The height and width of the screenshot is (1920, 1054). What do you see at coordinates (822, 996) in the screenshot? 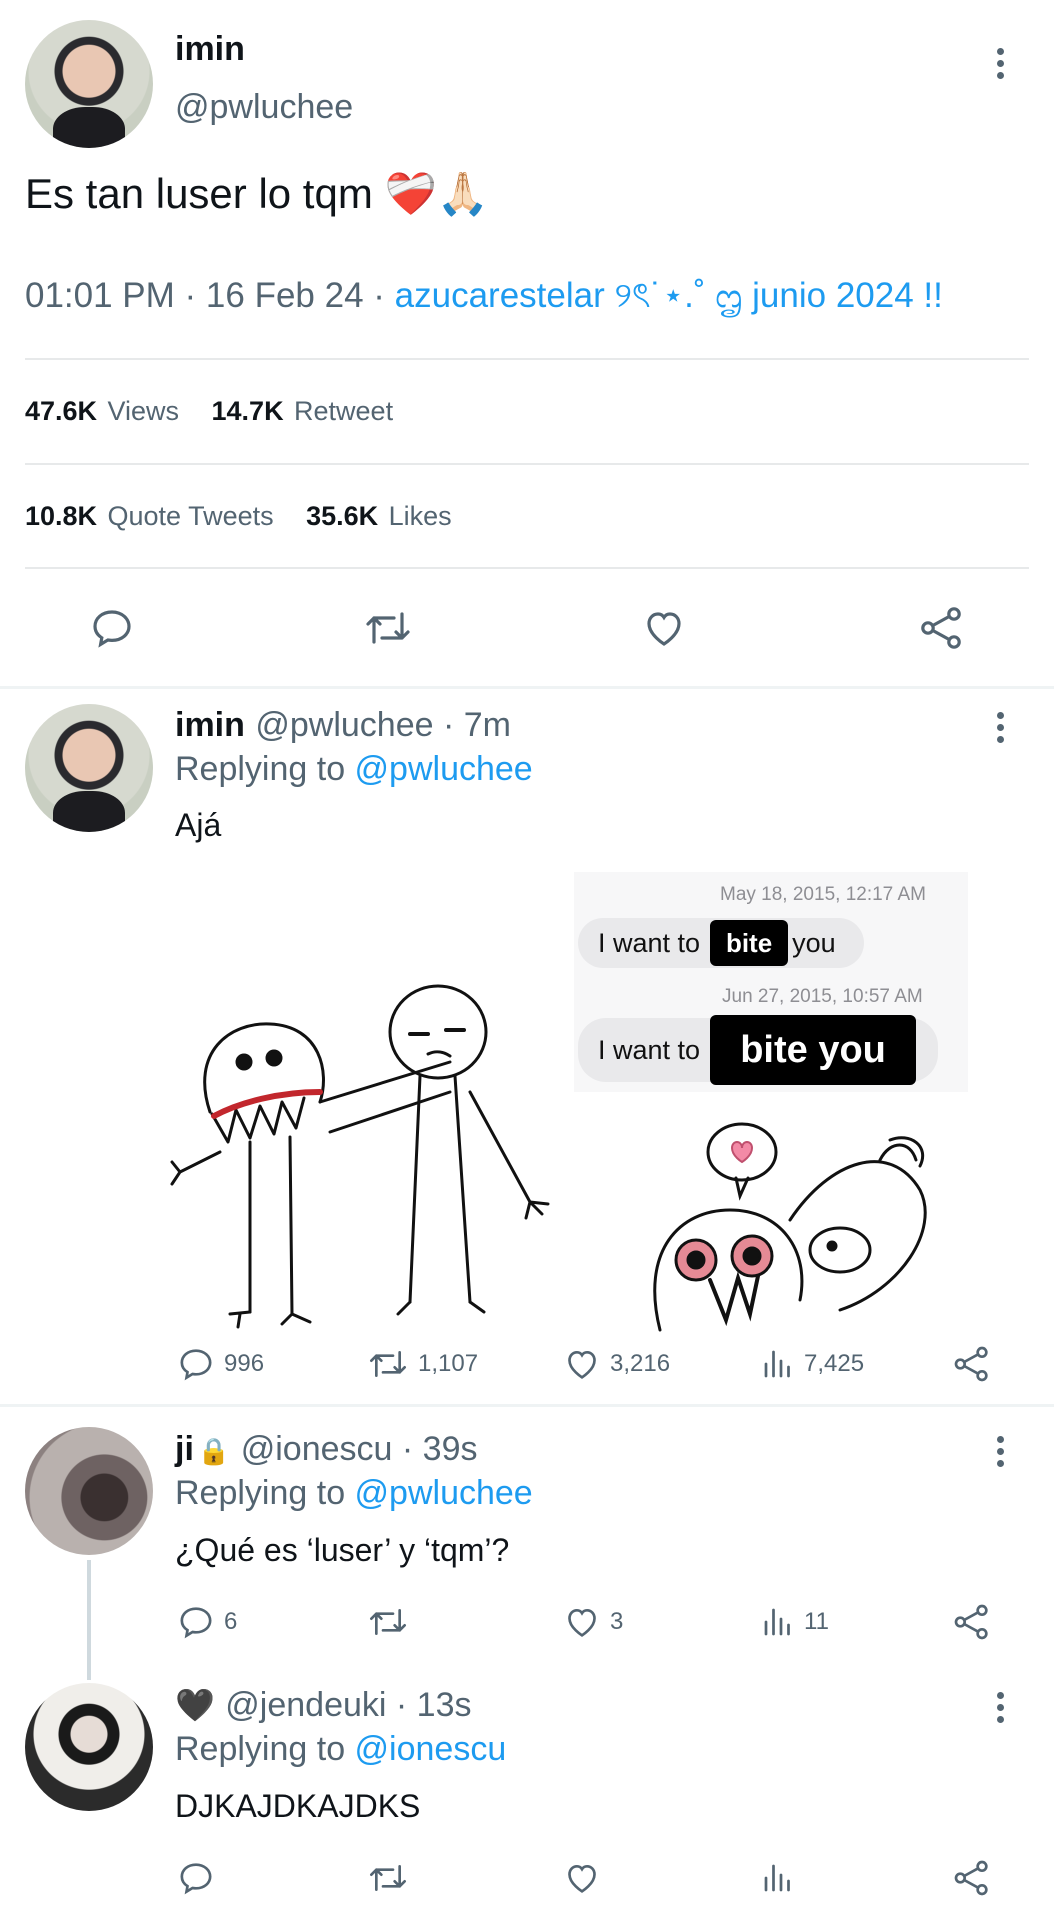
I see `message-timestamp: Jun 27, 2015, 10:57 AM` at bounding box center [822, 996].